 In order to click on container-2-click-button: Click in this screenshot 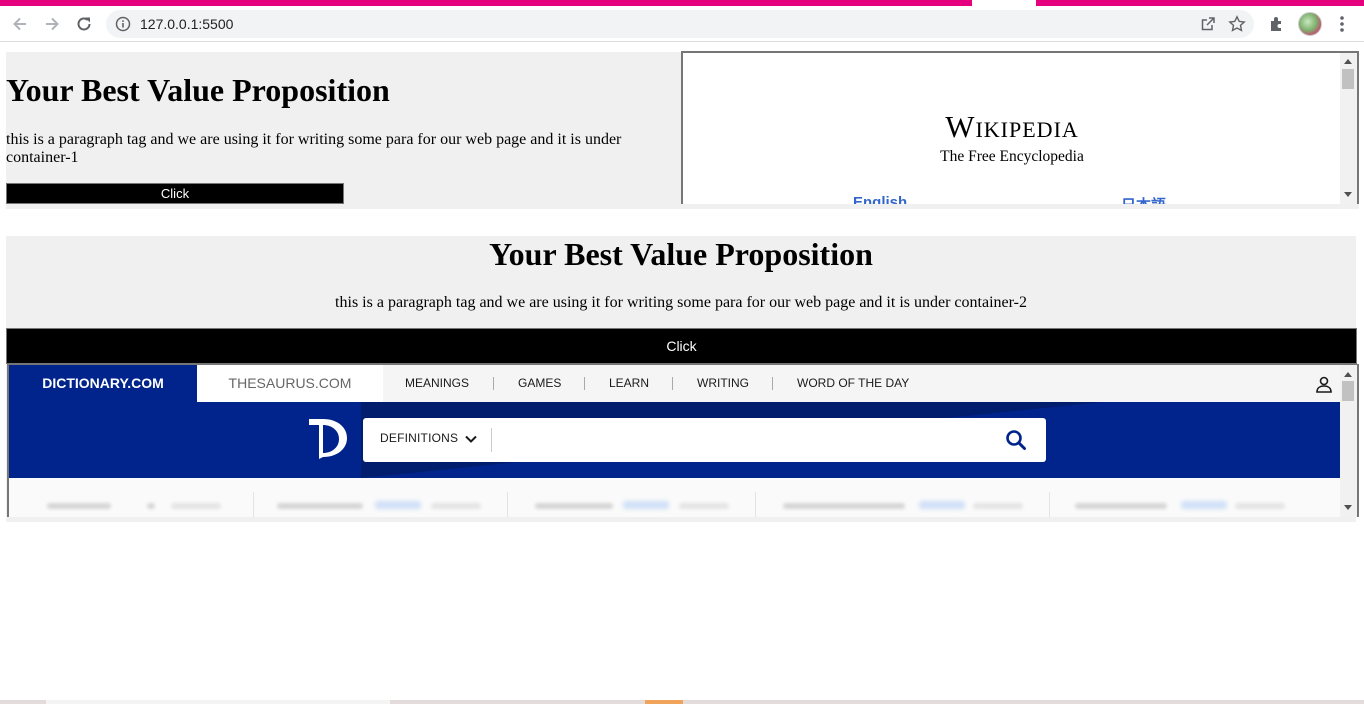, I will do `click(681, 346)`.